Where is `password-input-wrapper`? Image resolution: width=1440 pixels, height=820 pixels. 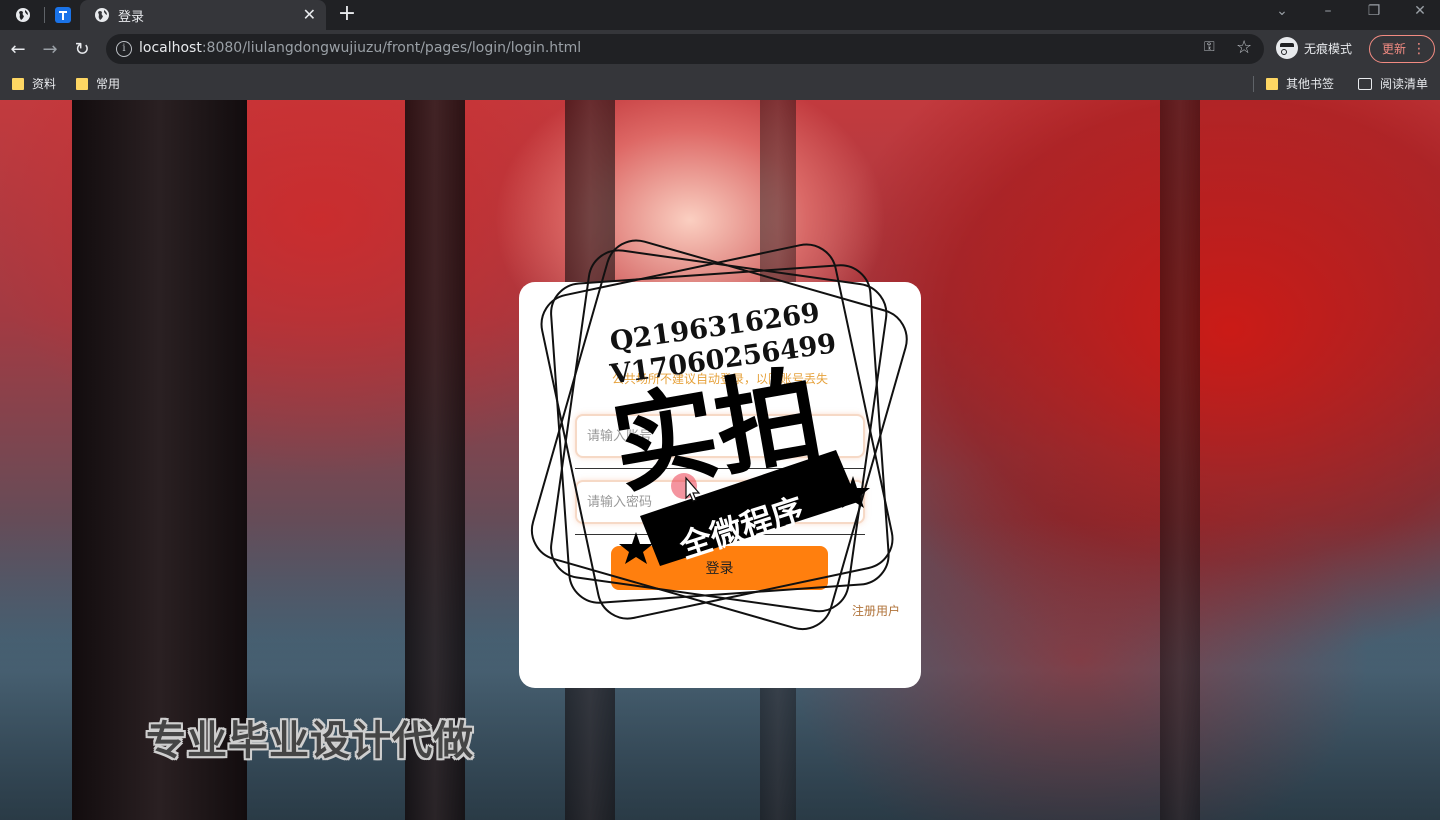
password-input-wrapper is located at coordinates (720, 502).